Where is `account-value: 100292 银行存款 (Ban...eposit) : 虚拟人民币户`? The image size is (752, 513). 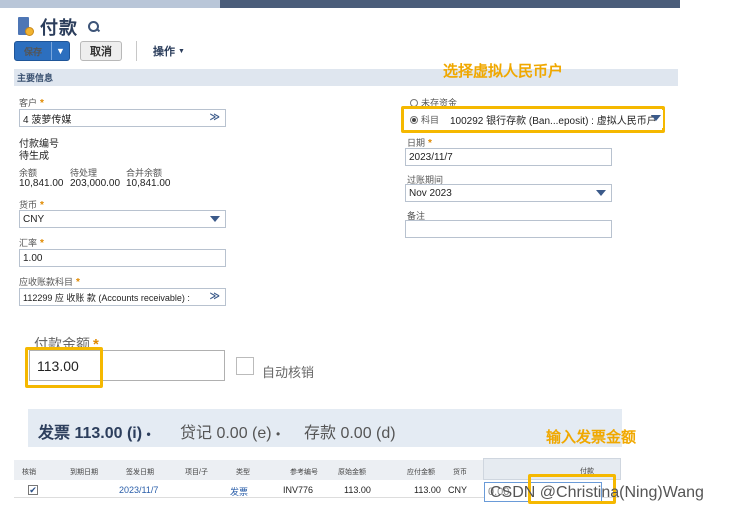 account-value: 100292 银行存款 (Ban...eposit) : 虚拟人民币户 is located at coordinates (553, 121).